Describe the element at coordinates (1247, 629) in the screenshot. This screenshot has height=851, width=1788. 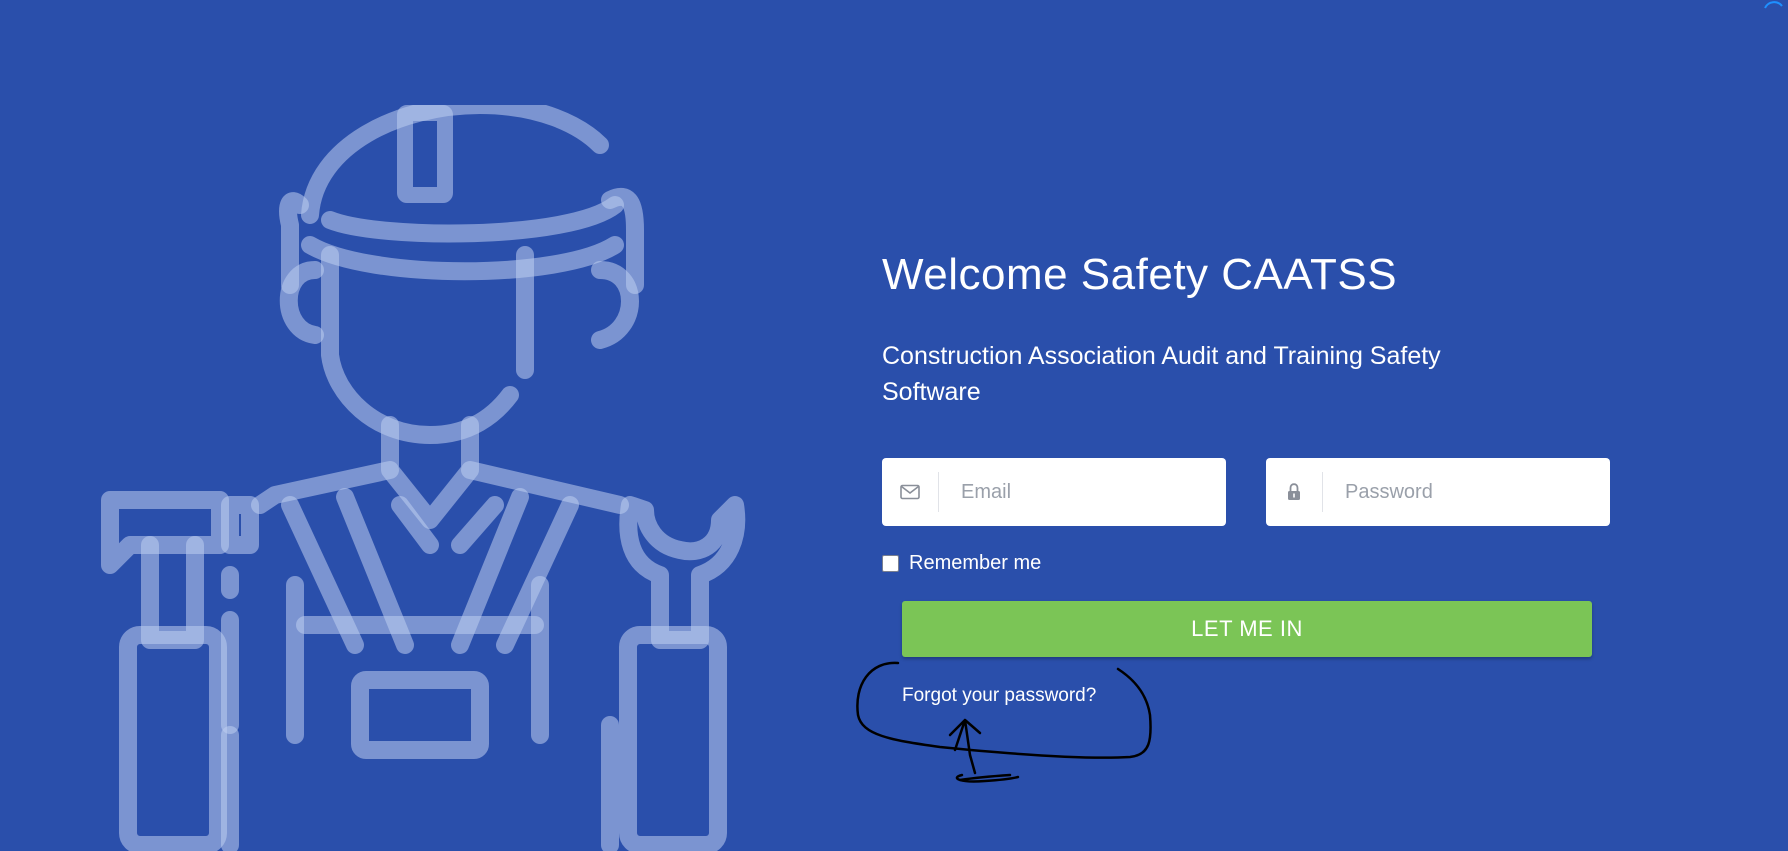
I see `login-button: LET ME IN` at that location.